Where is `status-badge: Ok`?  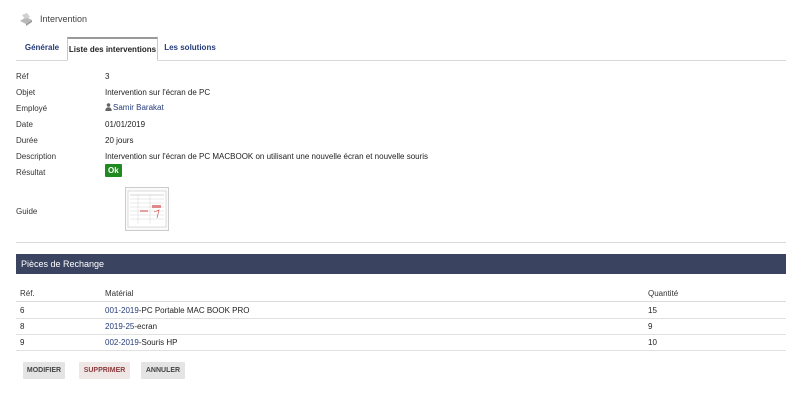
status-badge: Ok is located at coordinates (113, 170).